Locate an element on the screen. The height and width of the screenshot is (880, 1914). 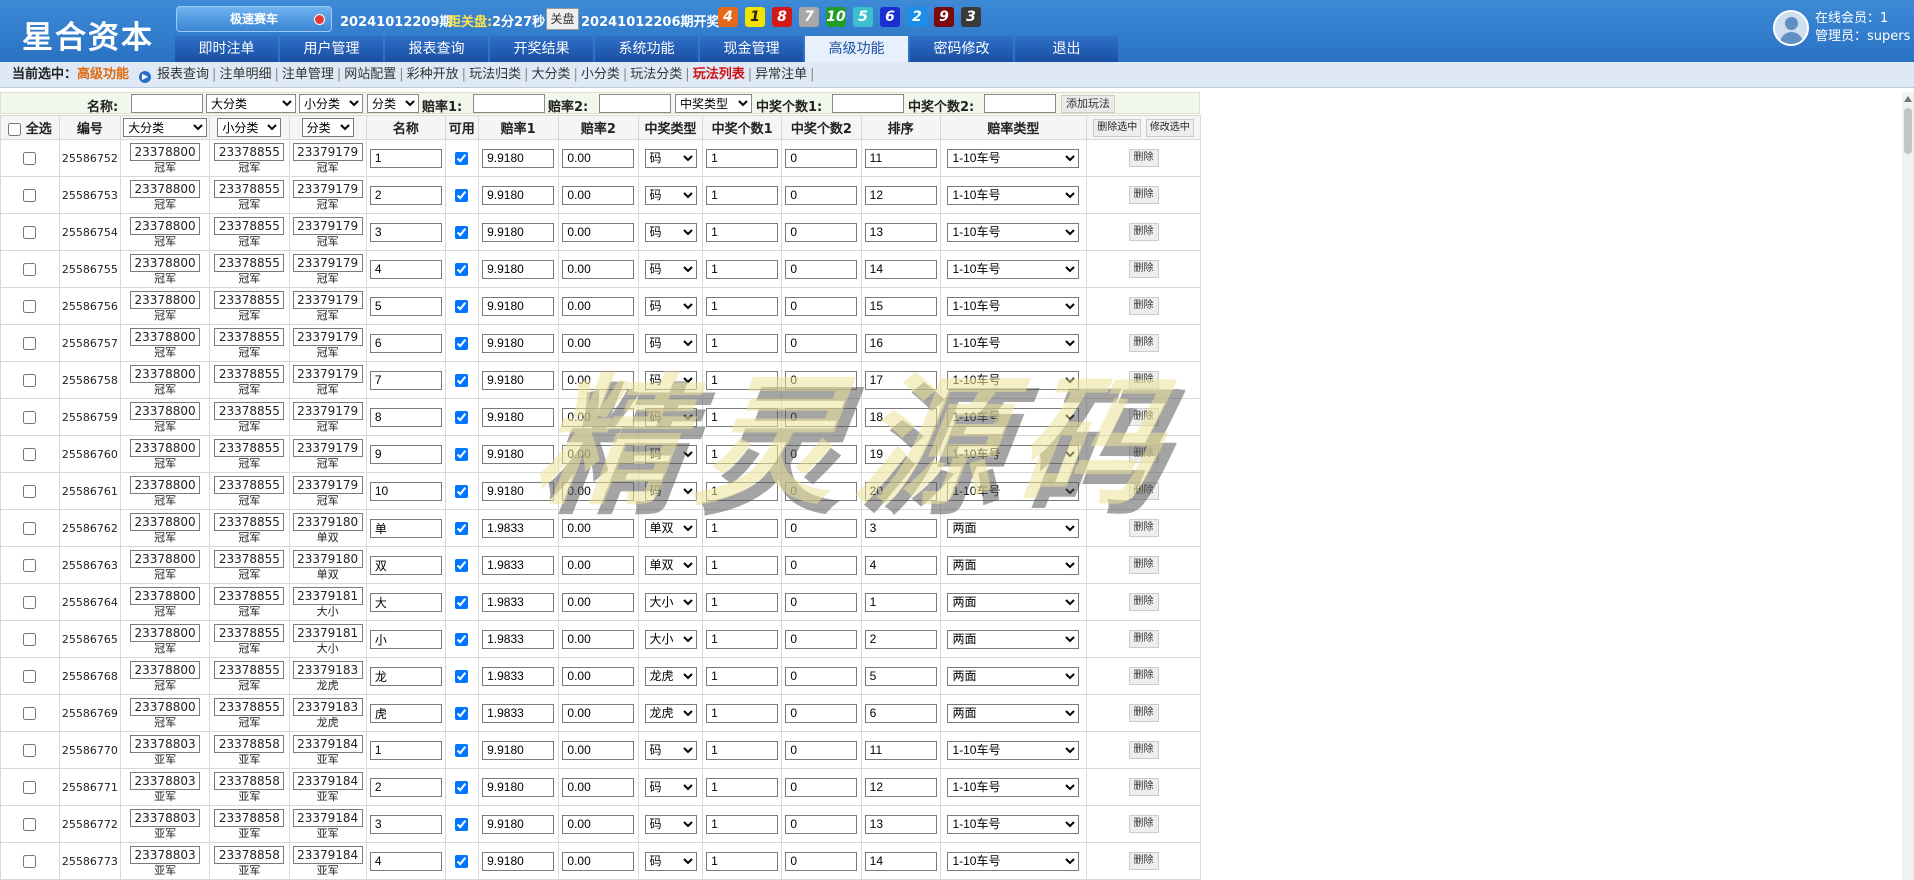
nav-tab-4: 系统功能 is located at coordinates (646, 49).